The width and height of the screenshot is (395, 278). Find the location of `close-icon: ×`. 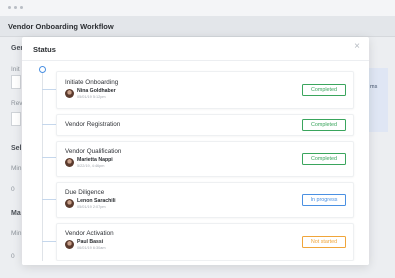

close-icon: × is located at coordinates (357, 47).